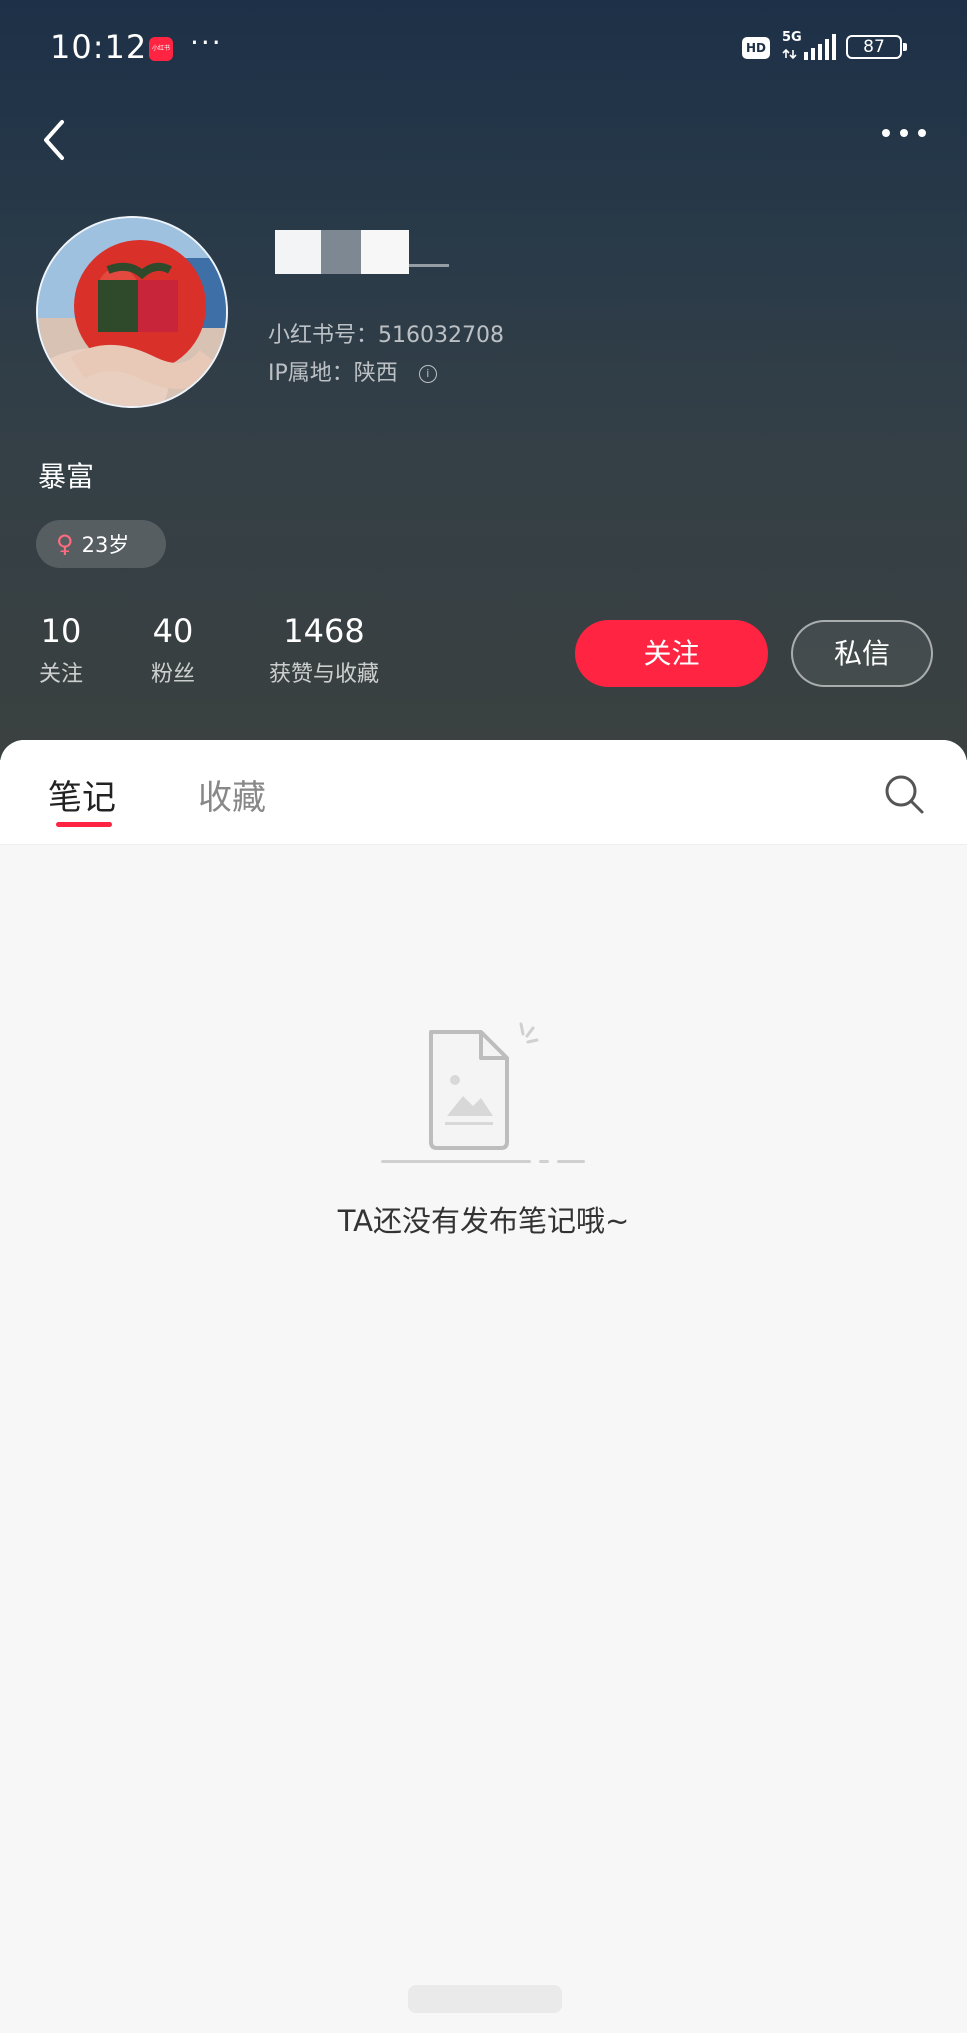  Describe the element at coordinates (161, 49) in the screenshot. I see `app-notification-icon: 小红书` at that location.